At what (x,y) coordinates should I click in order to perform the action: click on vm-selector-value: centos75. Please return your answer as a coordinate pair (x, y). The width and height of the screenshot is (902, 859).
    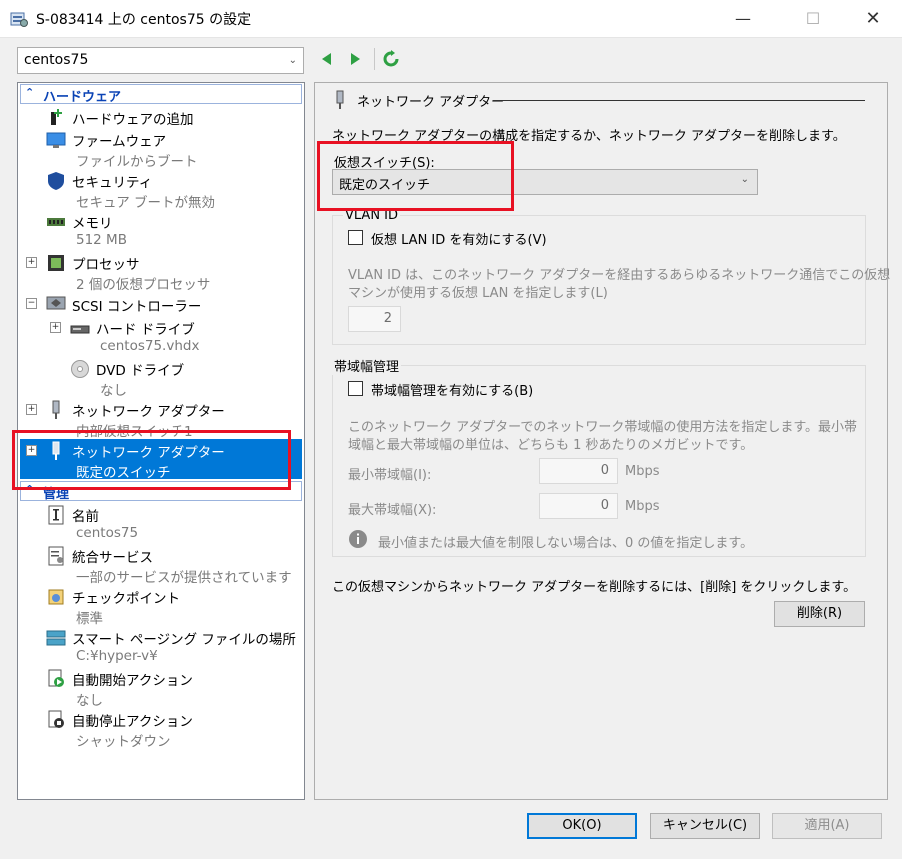
    Looking at the image, I should click on (56, 60).